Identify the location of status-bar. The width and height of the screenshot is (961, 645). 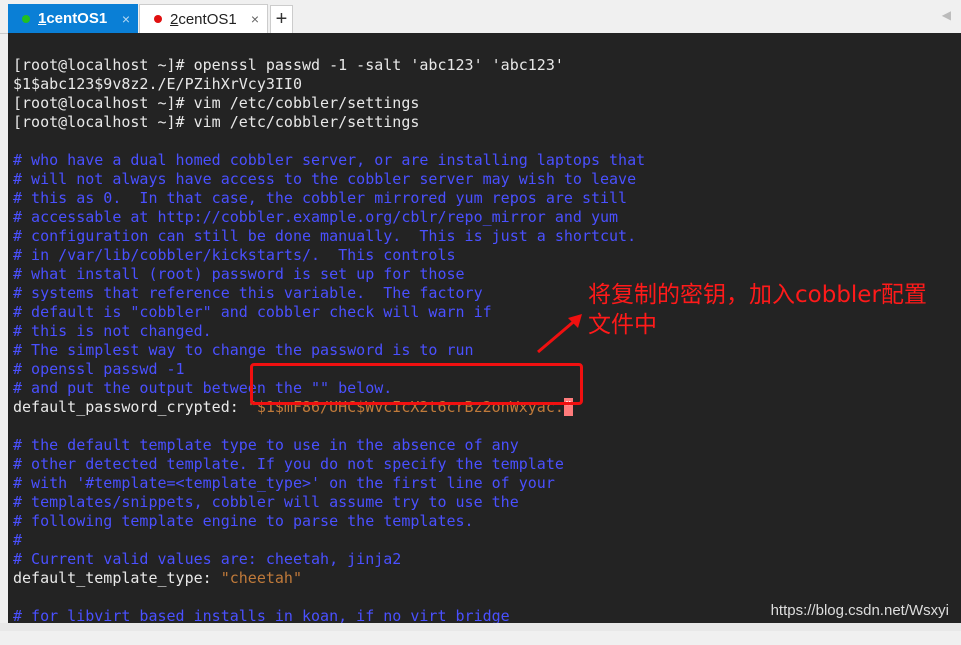
(480, 627).